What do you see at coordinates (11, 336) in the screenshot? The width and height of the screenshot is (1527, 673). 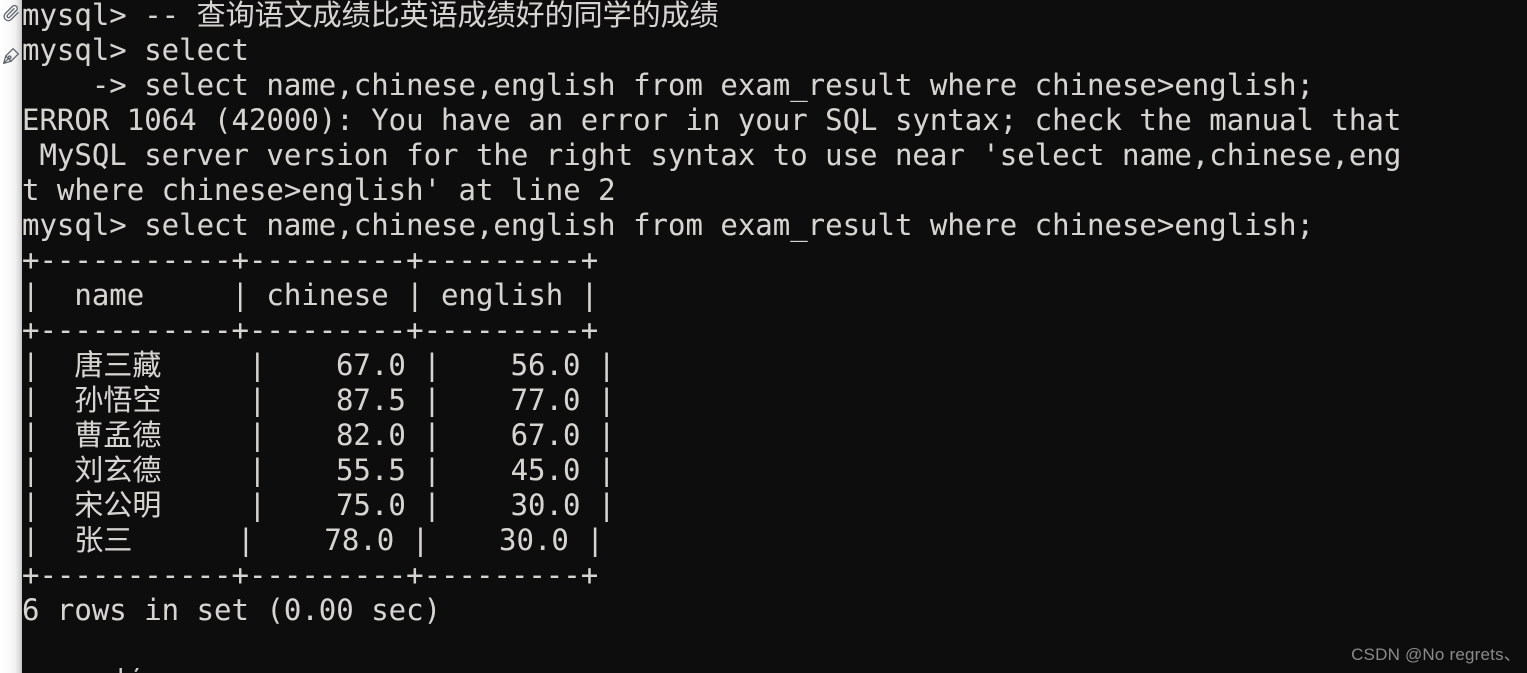 I see `left-gutter-strip` at bounding box center [11, 336].